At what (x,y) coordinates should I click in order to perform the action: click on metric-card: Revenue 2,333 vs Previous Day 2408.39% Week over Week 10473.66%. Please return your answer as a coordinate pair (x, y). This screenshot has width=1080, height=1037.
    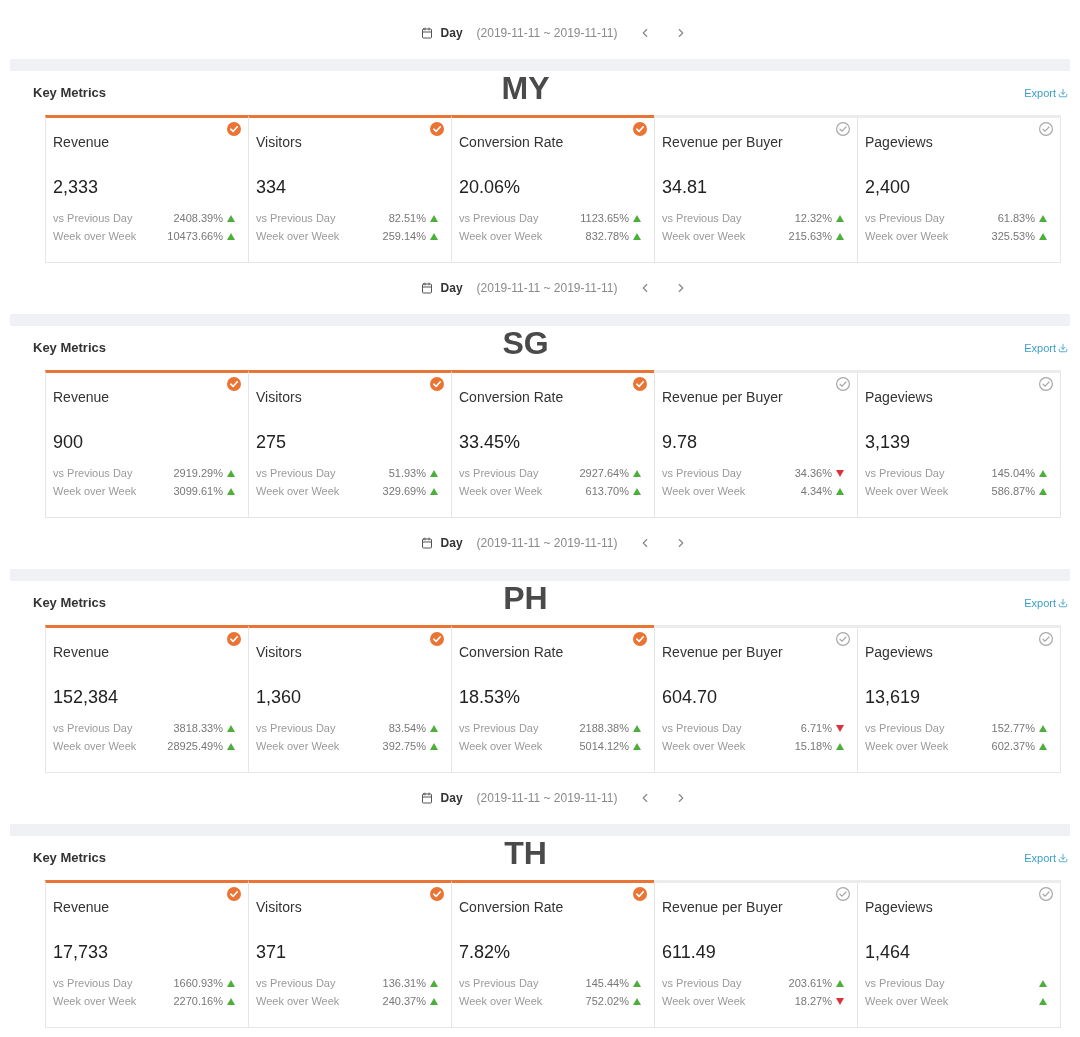
    Looking at the image, I should click on (147, 189).